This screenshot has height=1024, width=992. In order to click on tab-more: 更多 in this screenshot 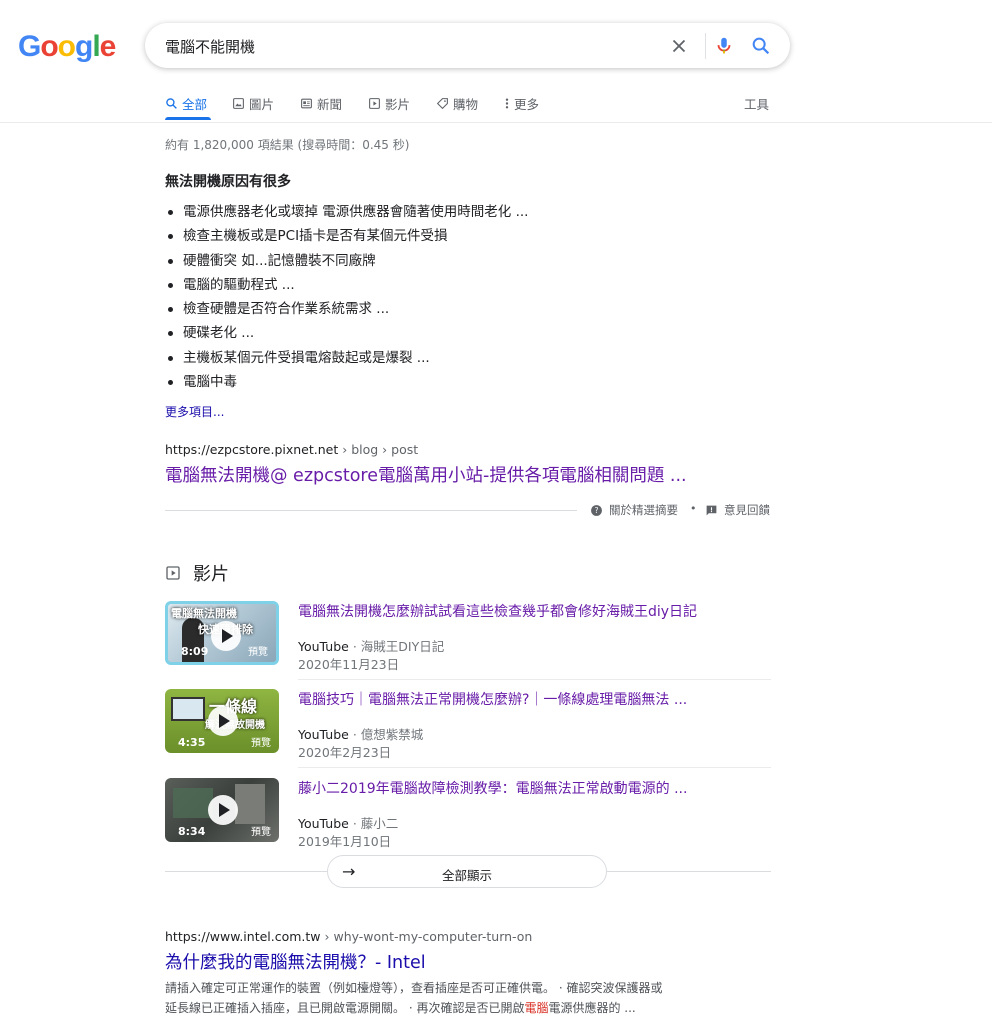, I will do `click(521, 103)`.